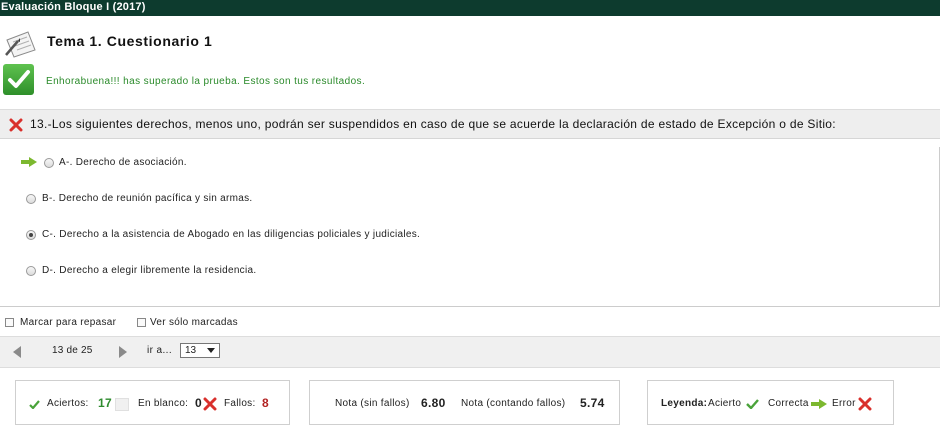  What do you see at coordinates (198, 403) in the screenshot?
I see `blank-count: 0` at bounding box center [198, 403].